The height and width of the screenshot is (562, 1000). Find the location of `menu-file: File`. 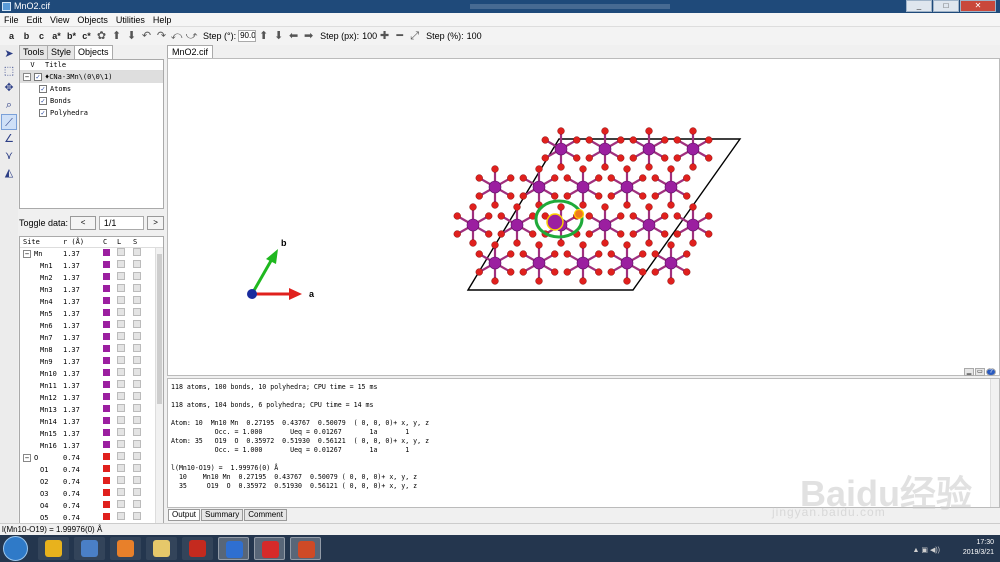

menu-file: File is located at coordinates (11, 19).